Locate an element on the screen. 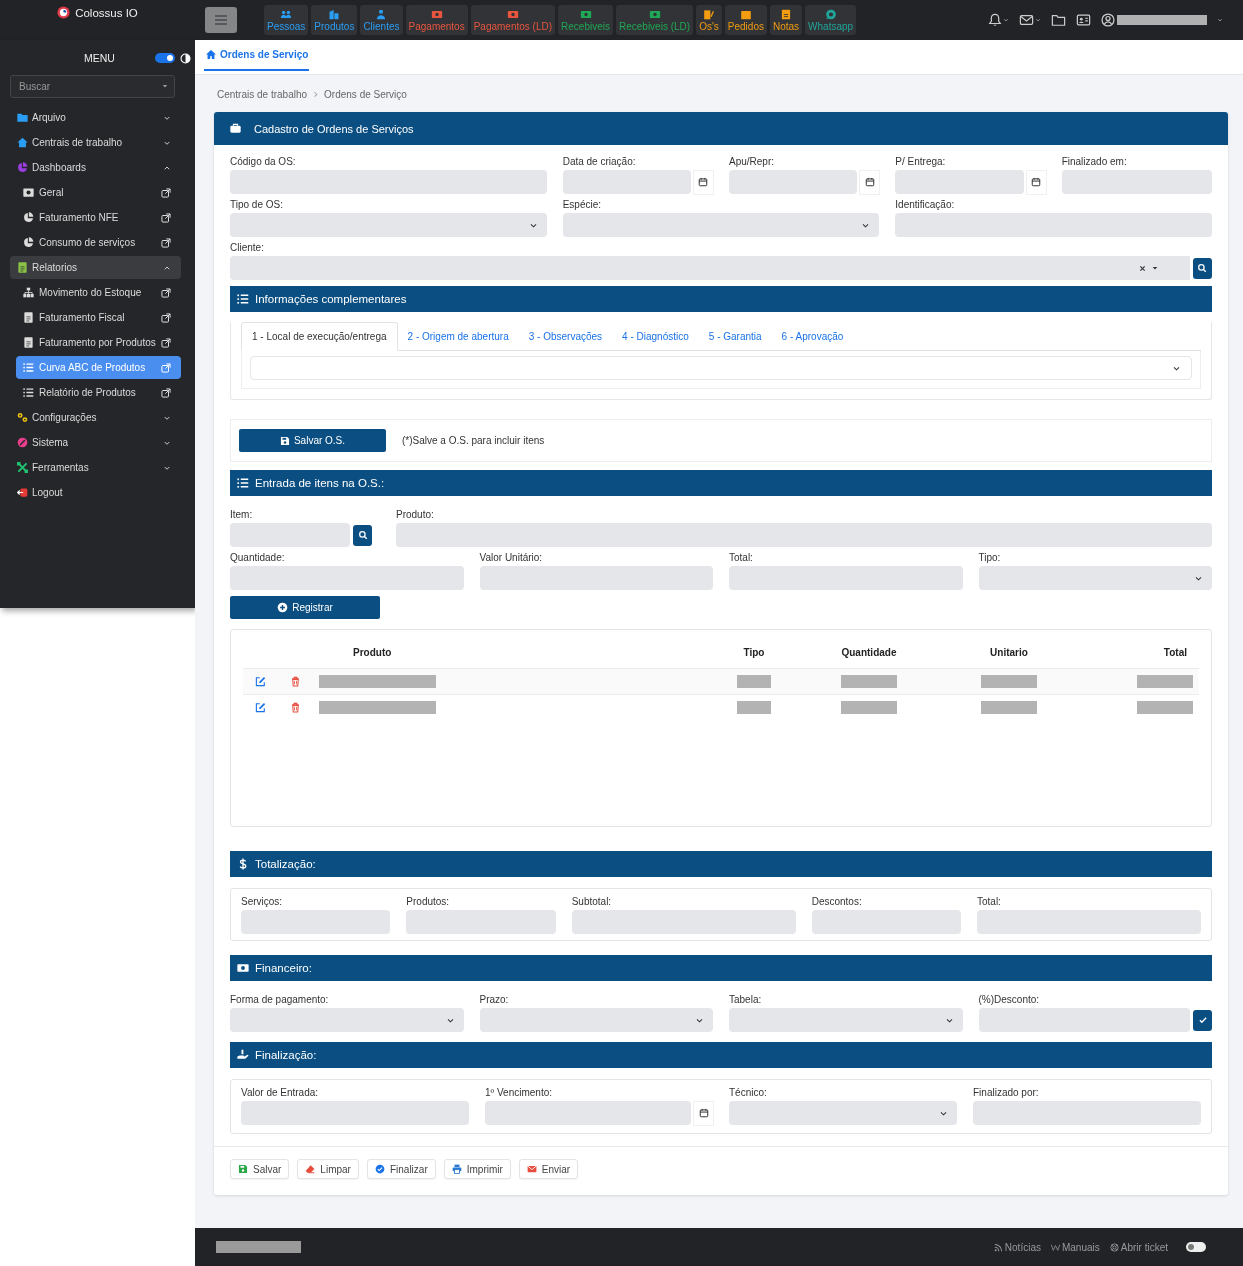 The height and width of the screenshot is (1266, 1243). sidebar-item: Ferramentas is located at coordinates (95, 467).